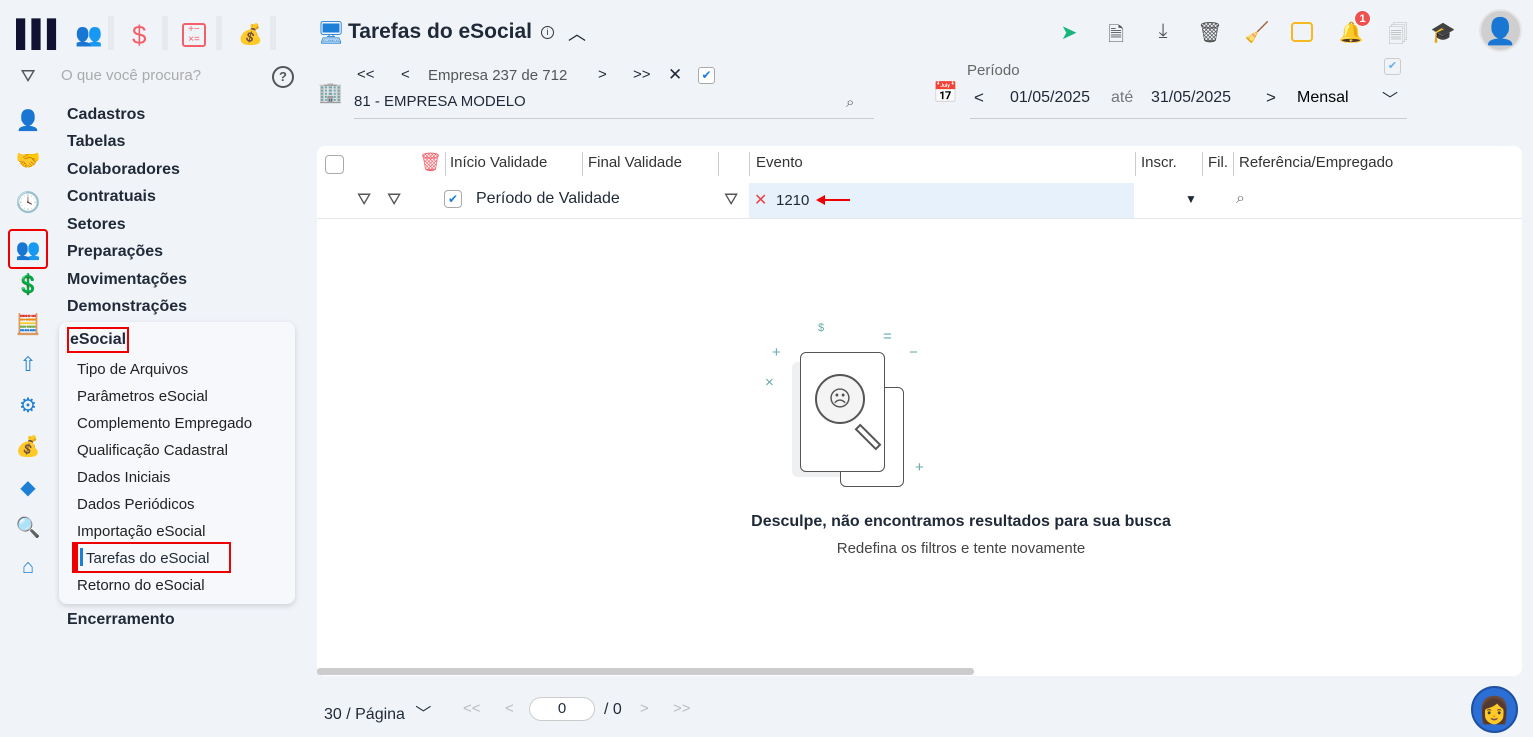 The image size is (1533, 737). I want to click on page-title: Tarefas do eSocial, so click(440, 31).